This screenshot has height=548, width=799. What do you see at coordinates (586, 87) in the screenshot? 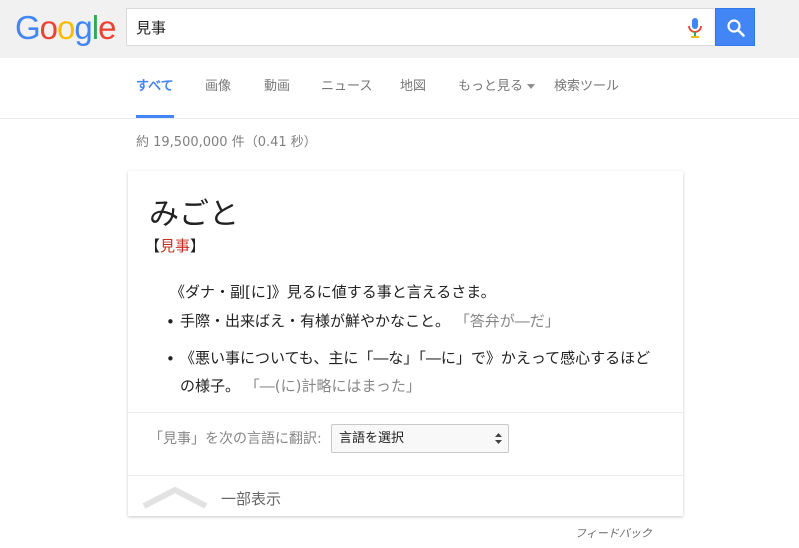
I see `tab-search-tools: 検索ツール` at bounding box center [586, 87].